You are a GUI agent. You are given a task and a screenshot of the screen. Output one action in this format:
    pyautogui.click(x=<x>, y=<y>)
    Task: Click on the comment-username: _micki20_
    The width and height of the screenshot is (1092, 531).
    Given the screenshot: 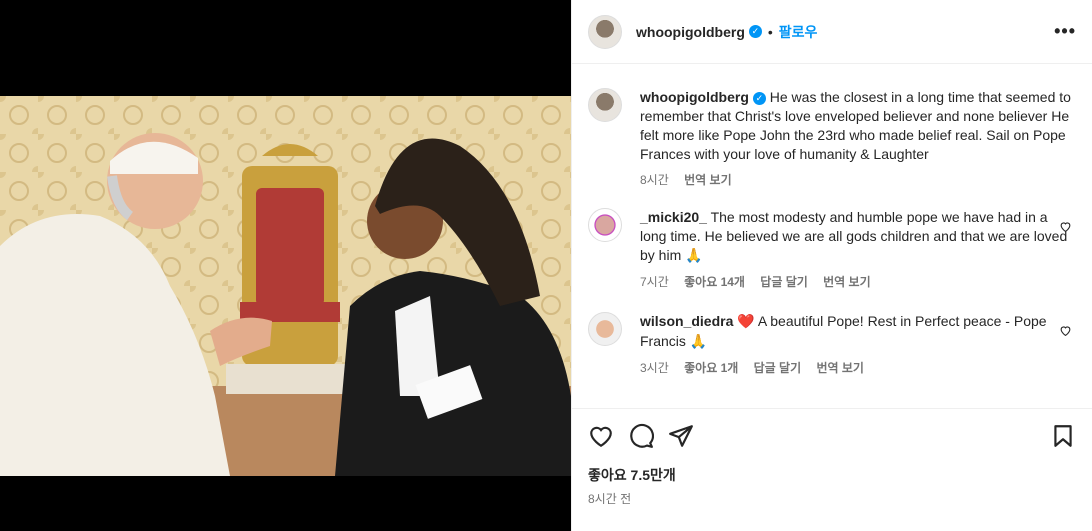 What is the action you would take?
    pyautogui.click(x=673, y=217)
    